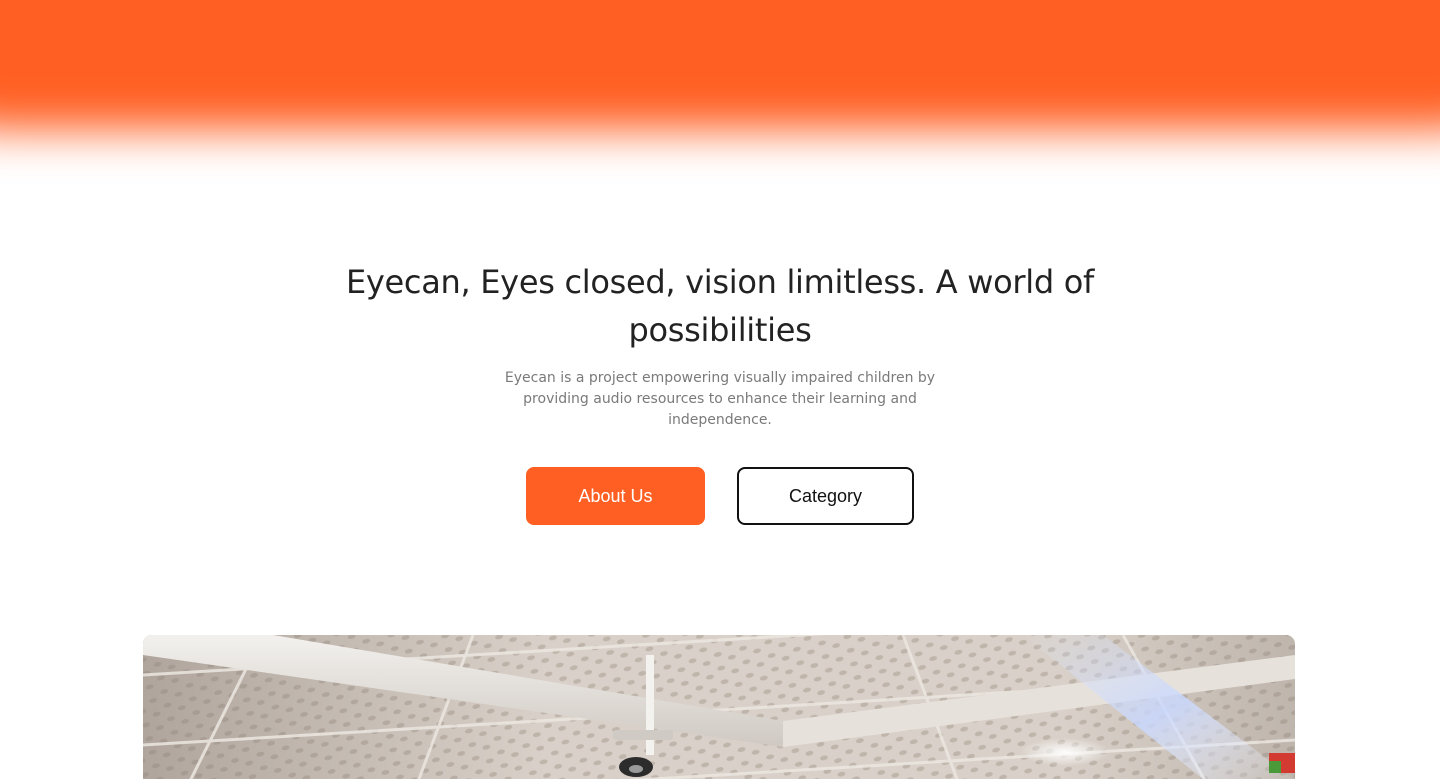 The image size is (1440, 779). What do you see at coordinates (615, 496) in the screenshot?
I see `about-us-button: About Us` at bounding box center [615, 496].